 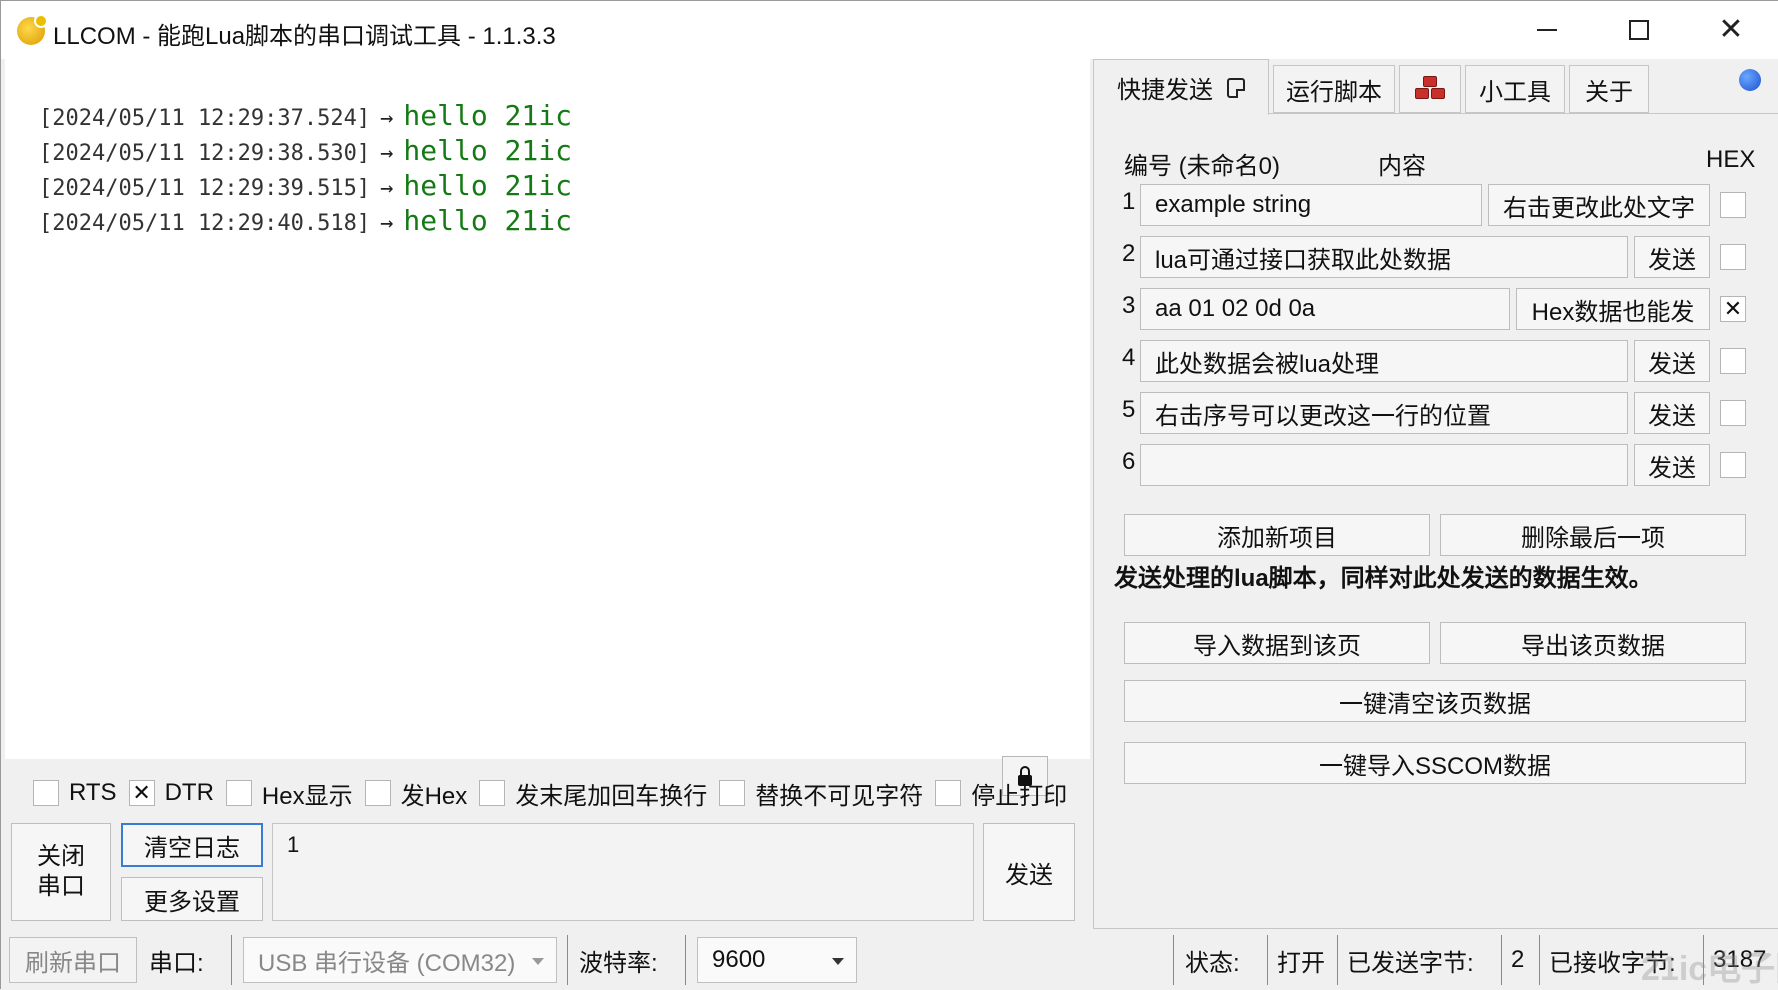 What do you see at coordinates (777, 960) in the screenshot?
I see `baud-select: 9600` at bounding box center [777, 960].